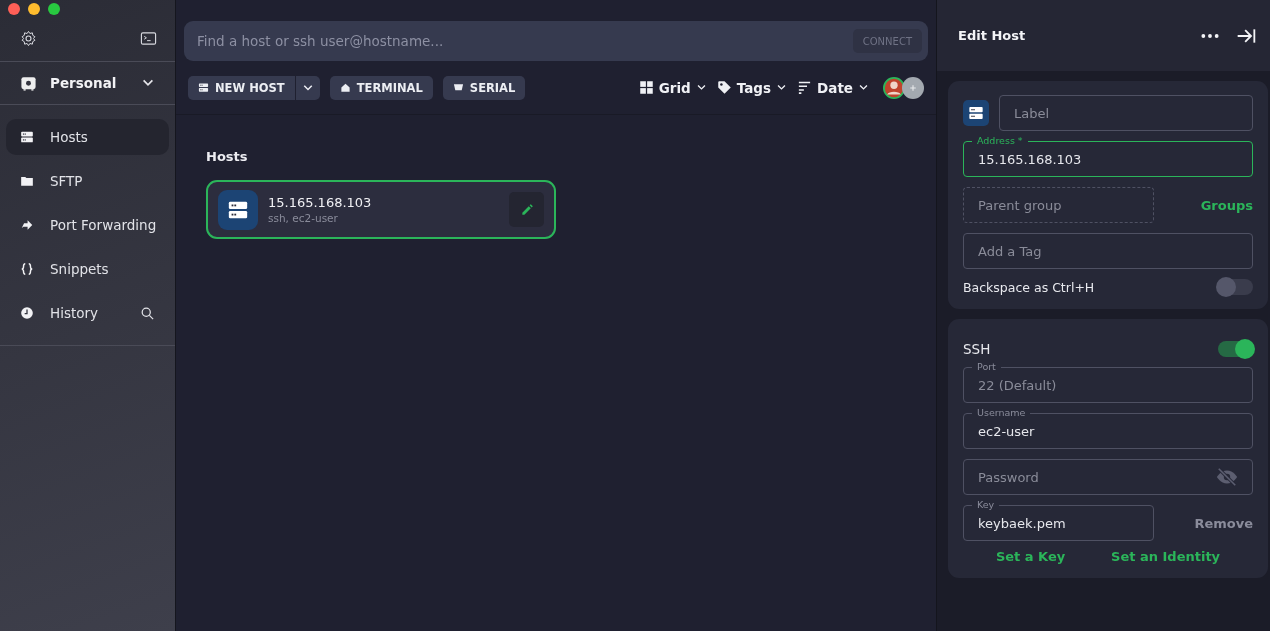  Describe the element at coordinates (1108, 251) in the screenshot. I see `input-field: Add a Tag` at that location.